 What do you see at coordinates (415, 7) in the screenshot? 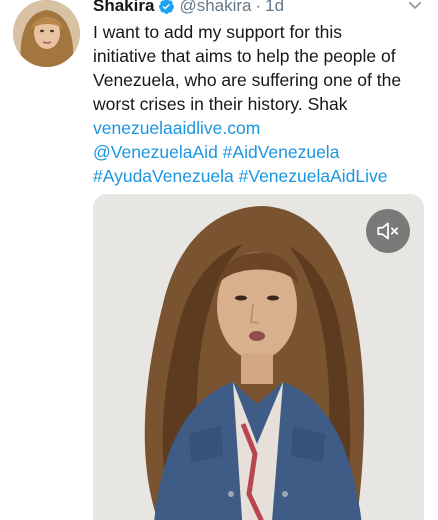
I see `chevron-down-icon` at bounding box center [415, 7].